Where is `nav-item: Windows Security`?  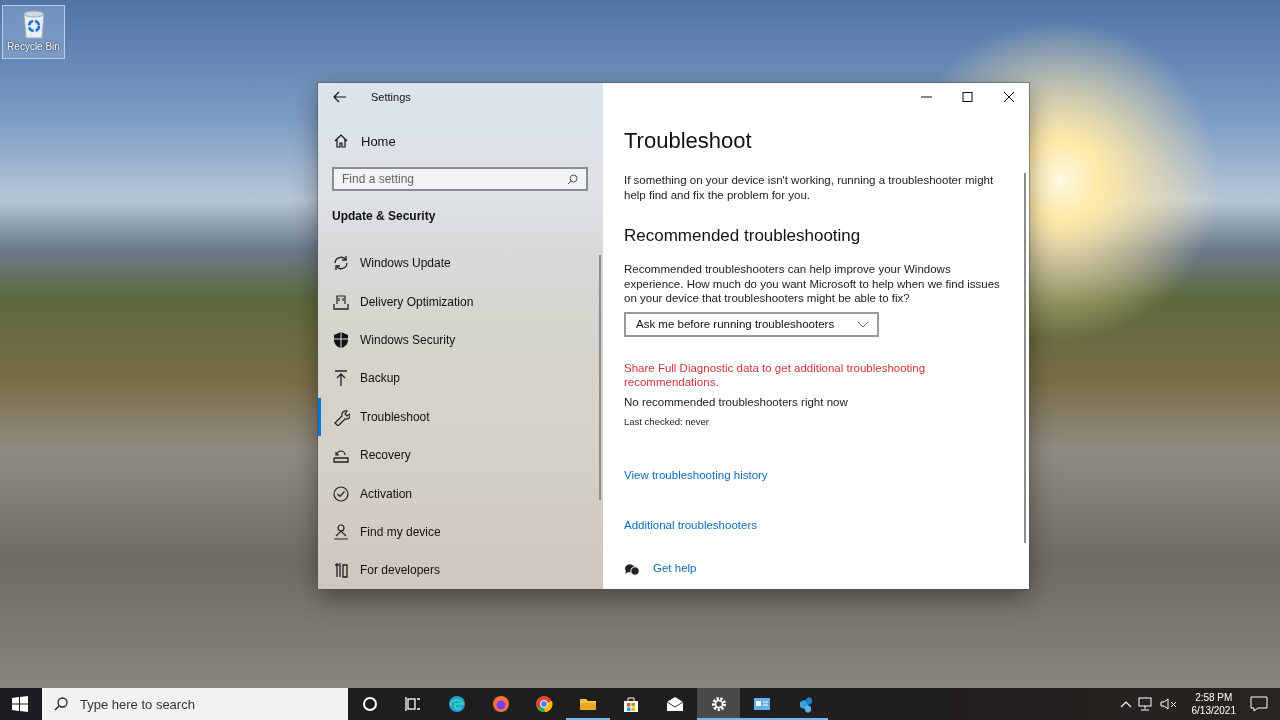
nav-item: Windows Security is located at coordinates (460, 340).